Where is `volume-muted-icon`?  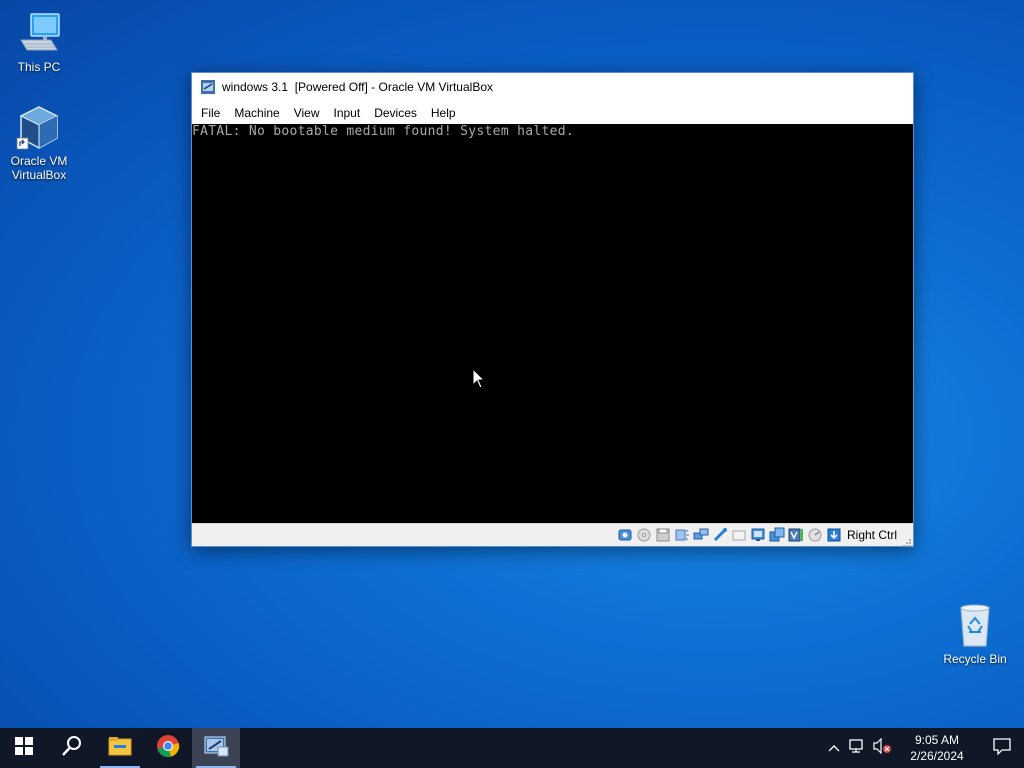 volume-muted-icon is located at coordinates (882, 748).